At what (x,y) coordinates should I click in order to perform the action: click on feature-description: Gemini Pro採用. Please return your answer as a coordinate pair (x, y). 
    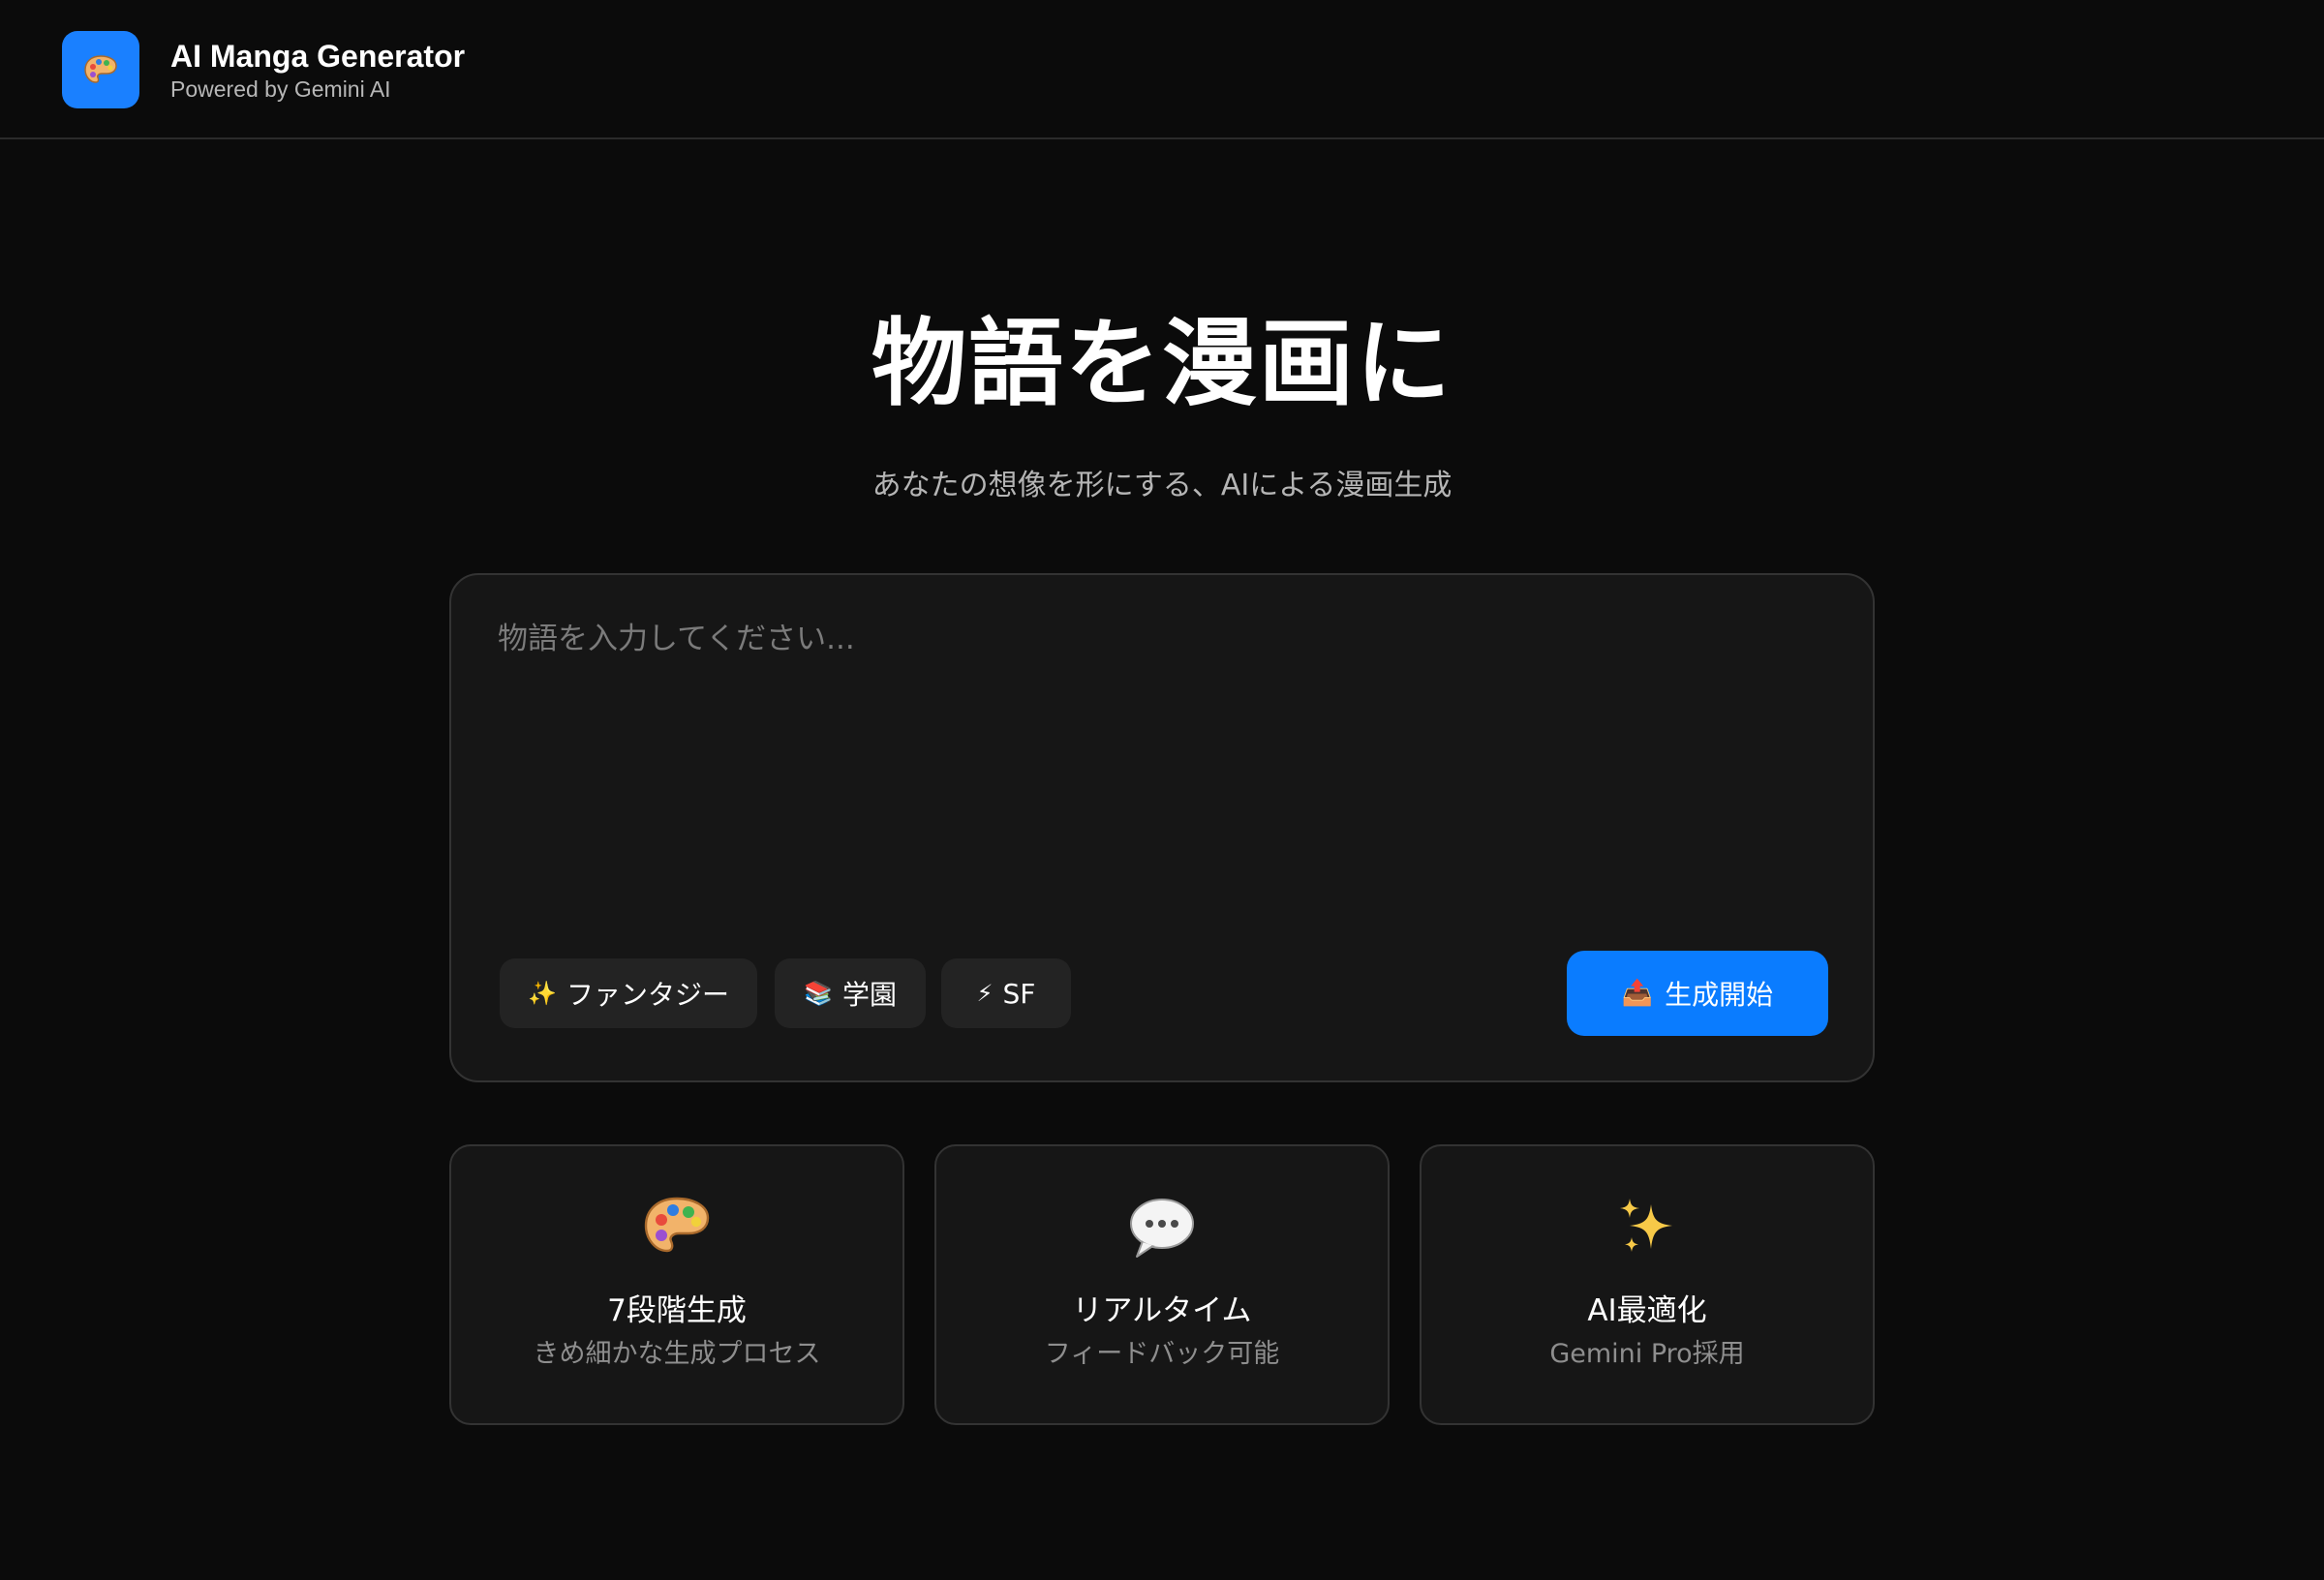
    Looking at the image, I should click on (1647, 1354).